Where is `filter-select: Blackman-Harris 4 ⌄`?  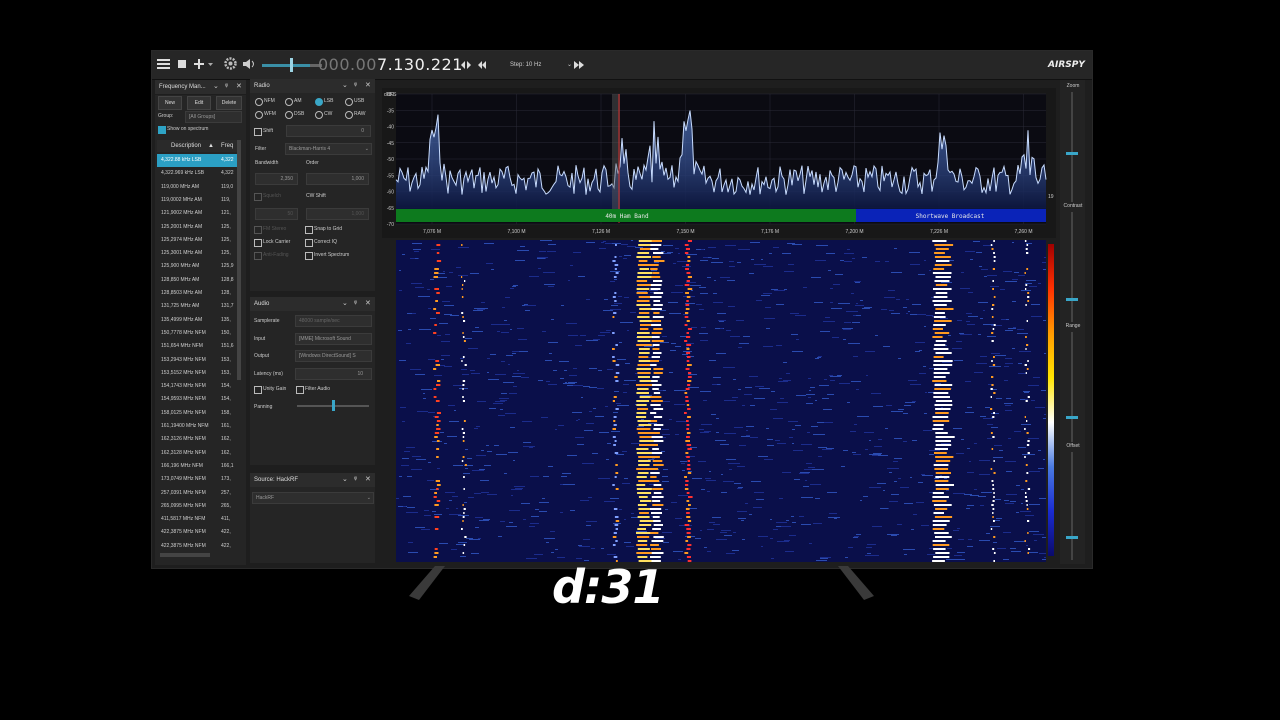
filter-select: Blackman-Harris 4 ⌄ is located at coordinates (328, 149).